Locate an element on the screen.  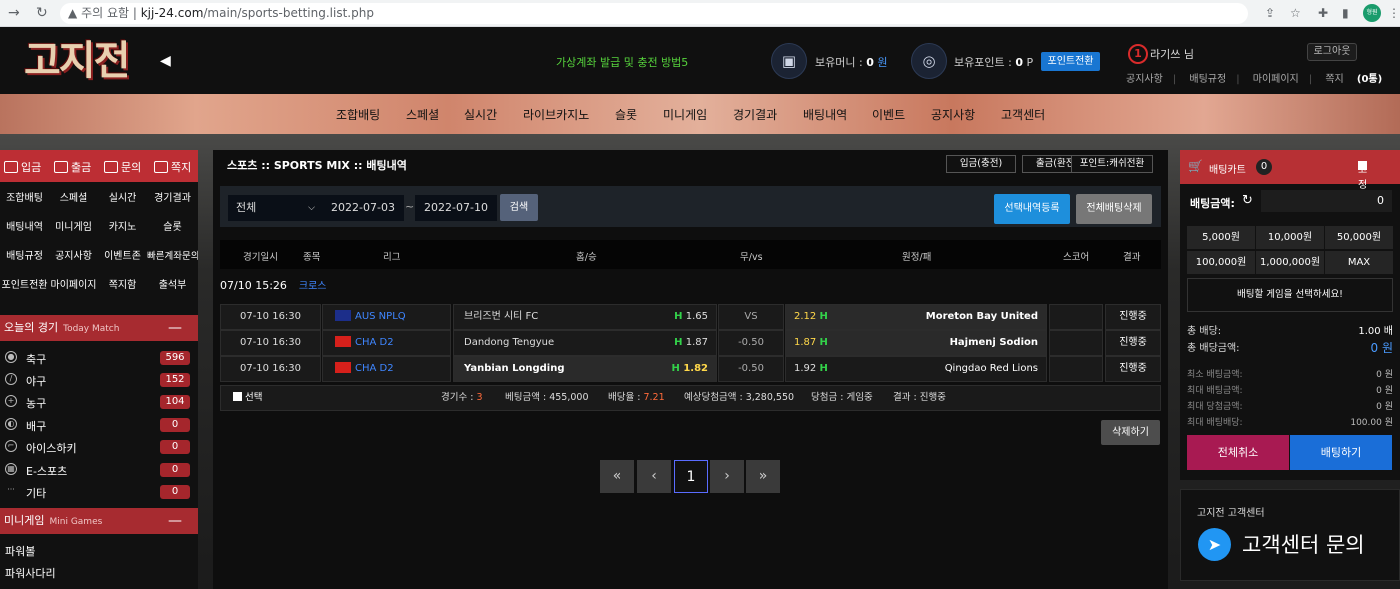
more-icon: ··· is located at coordinates (11, 489).